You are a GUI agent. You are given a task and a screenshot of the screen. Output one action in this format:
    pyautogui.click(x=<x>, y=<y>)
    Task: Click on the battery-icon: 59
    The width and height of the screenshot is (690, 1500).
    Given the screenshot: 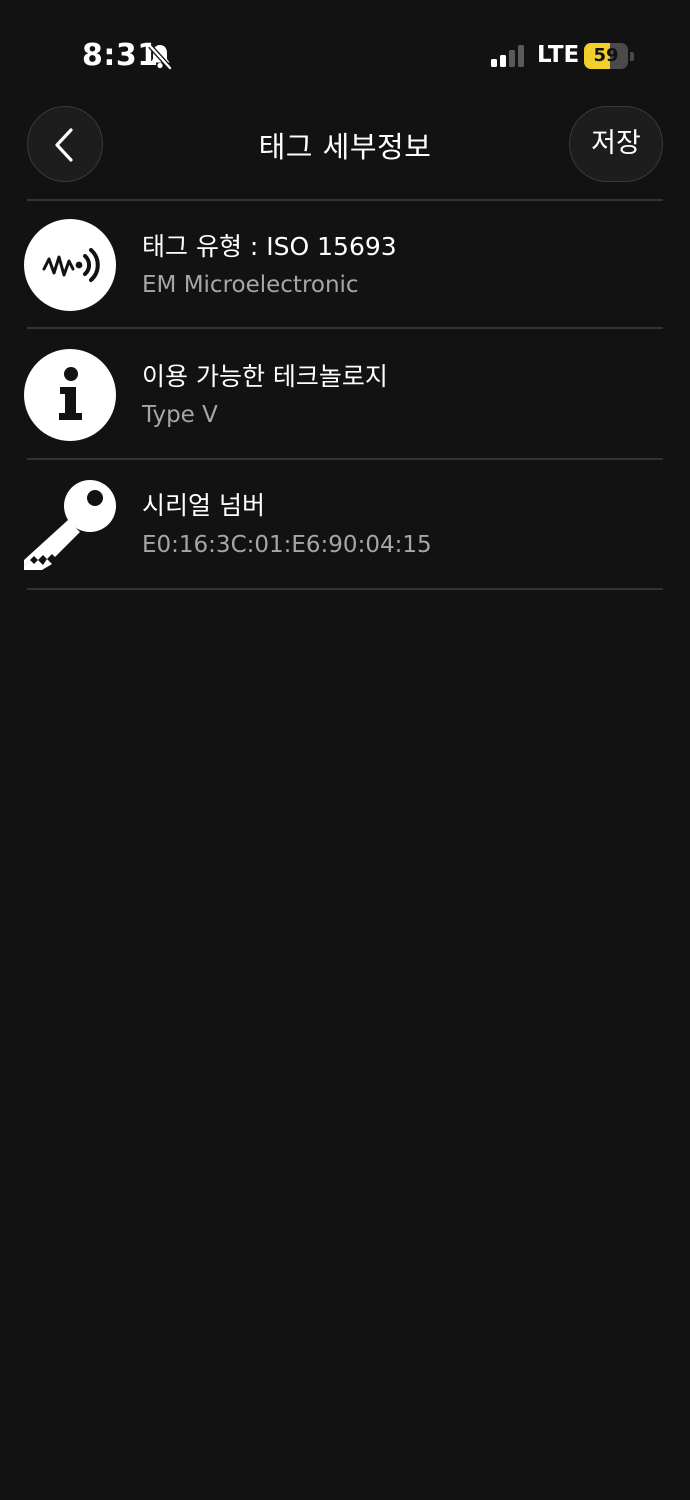 What is the action you would take?
    pyautogui.click(x=609, y=56)
    